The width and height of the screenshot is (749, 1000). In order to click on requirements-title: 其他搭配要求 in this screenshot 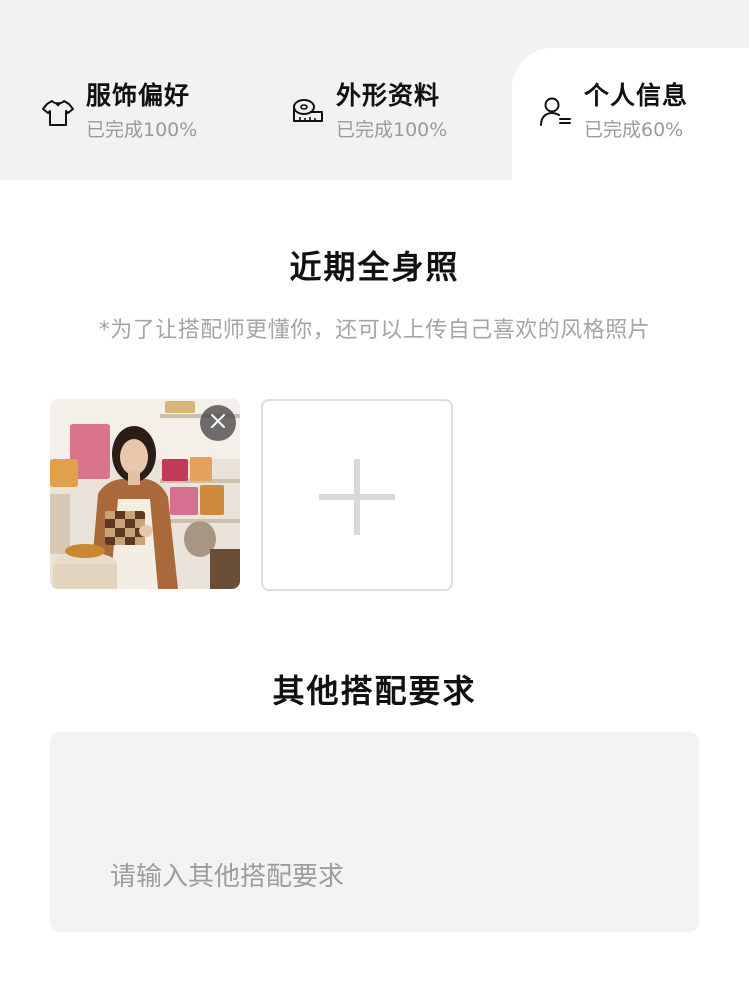, I will do `click(374, 691)`.